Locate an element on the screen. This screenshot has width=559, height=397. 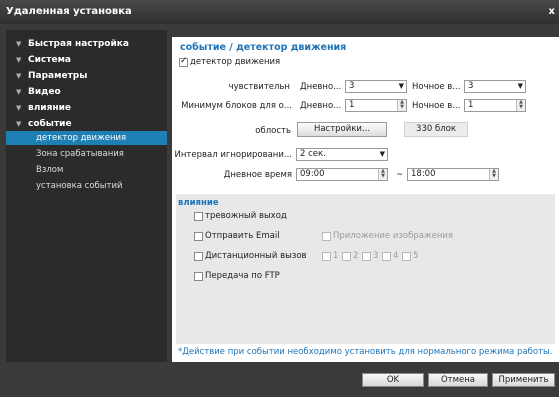
remote-call-3-checkbox is located at coordinates (366, 256).